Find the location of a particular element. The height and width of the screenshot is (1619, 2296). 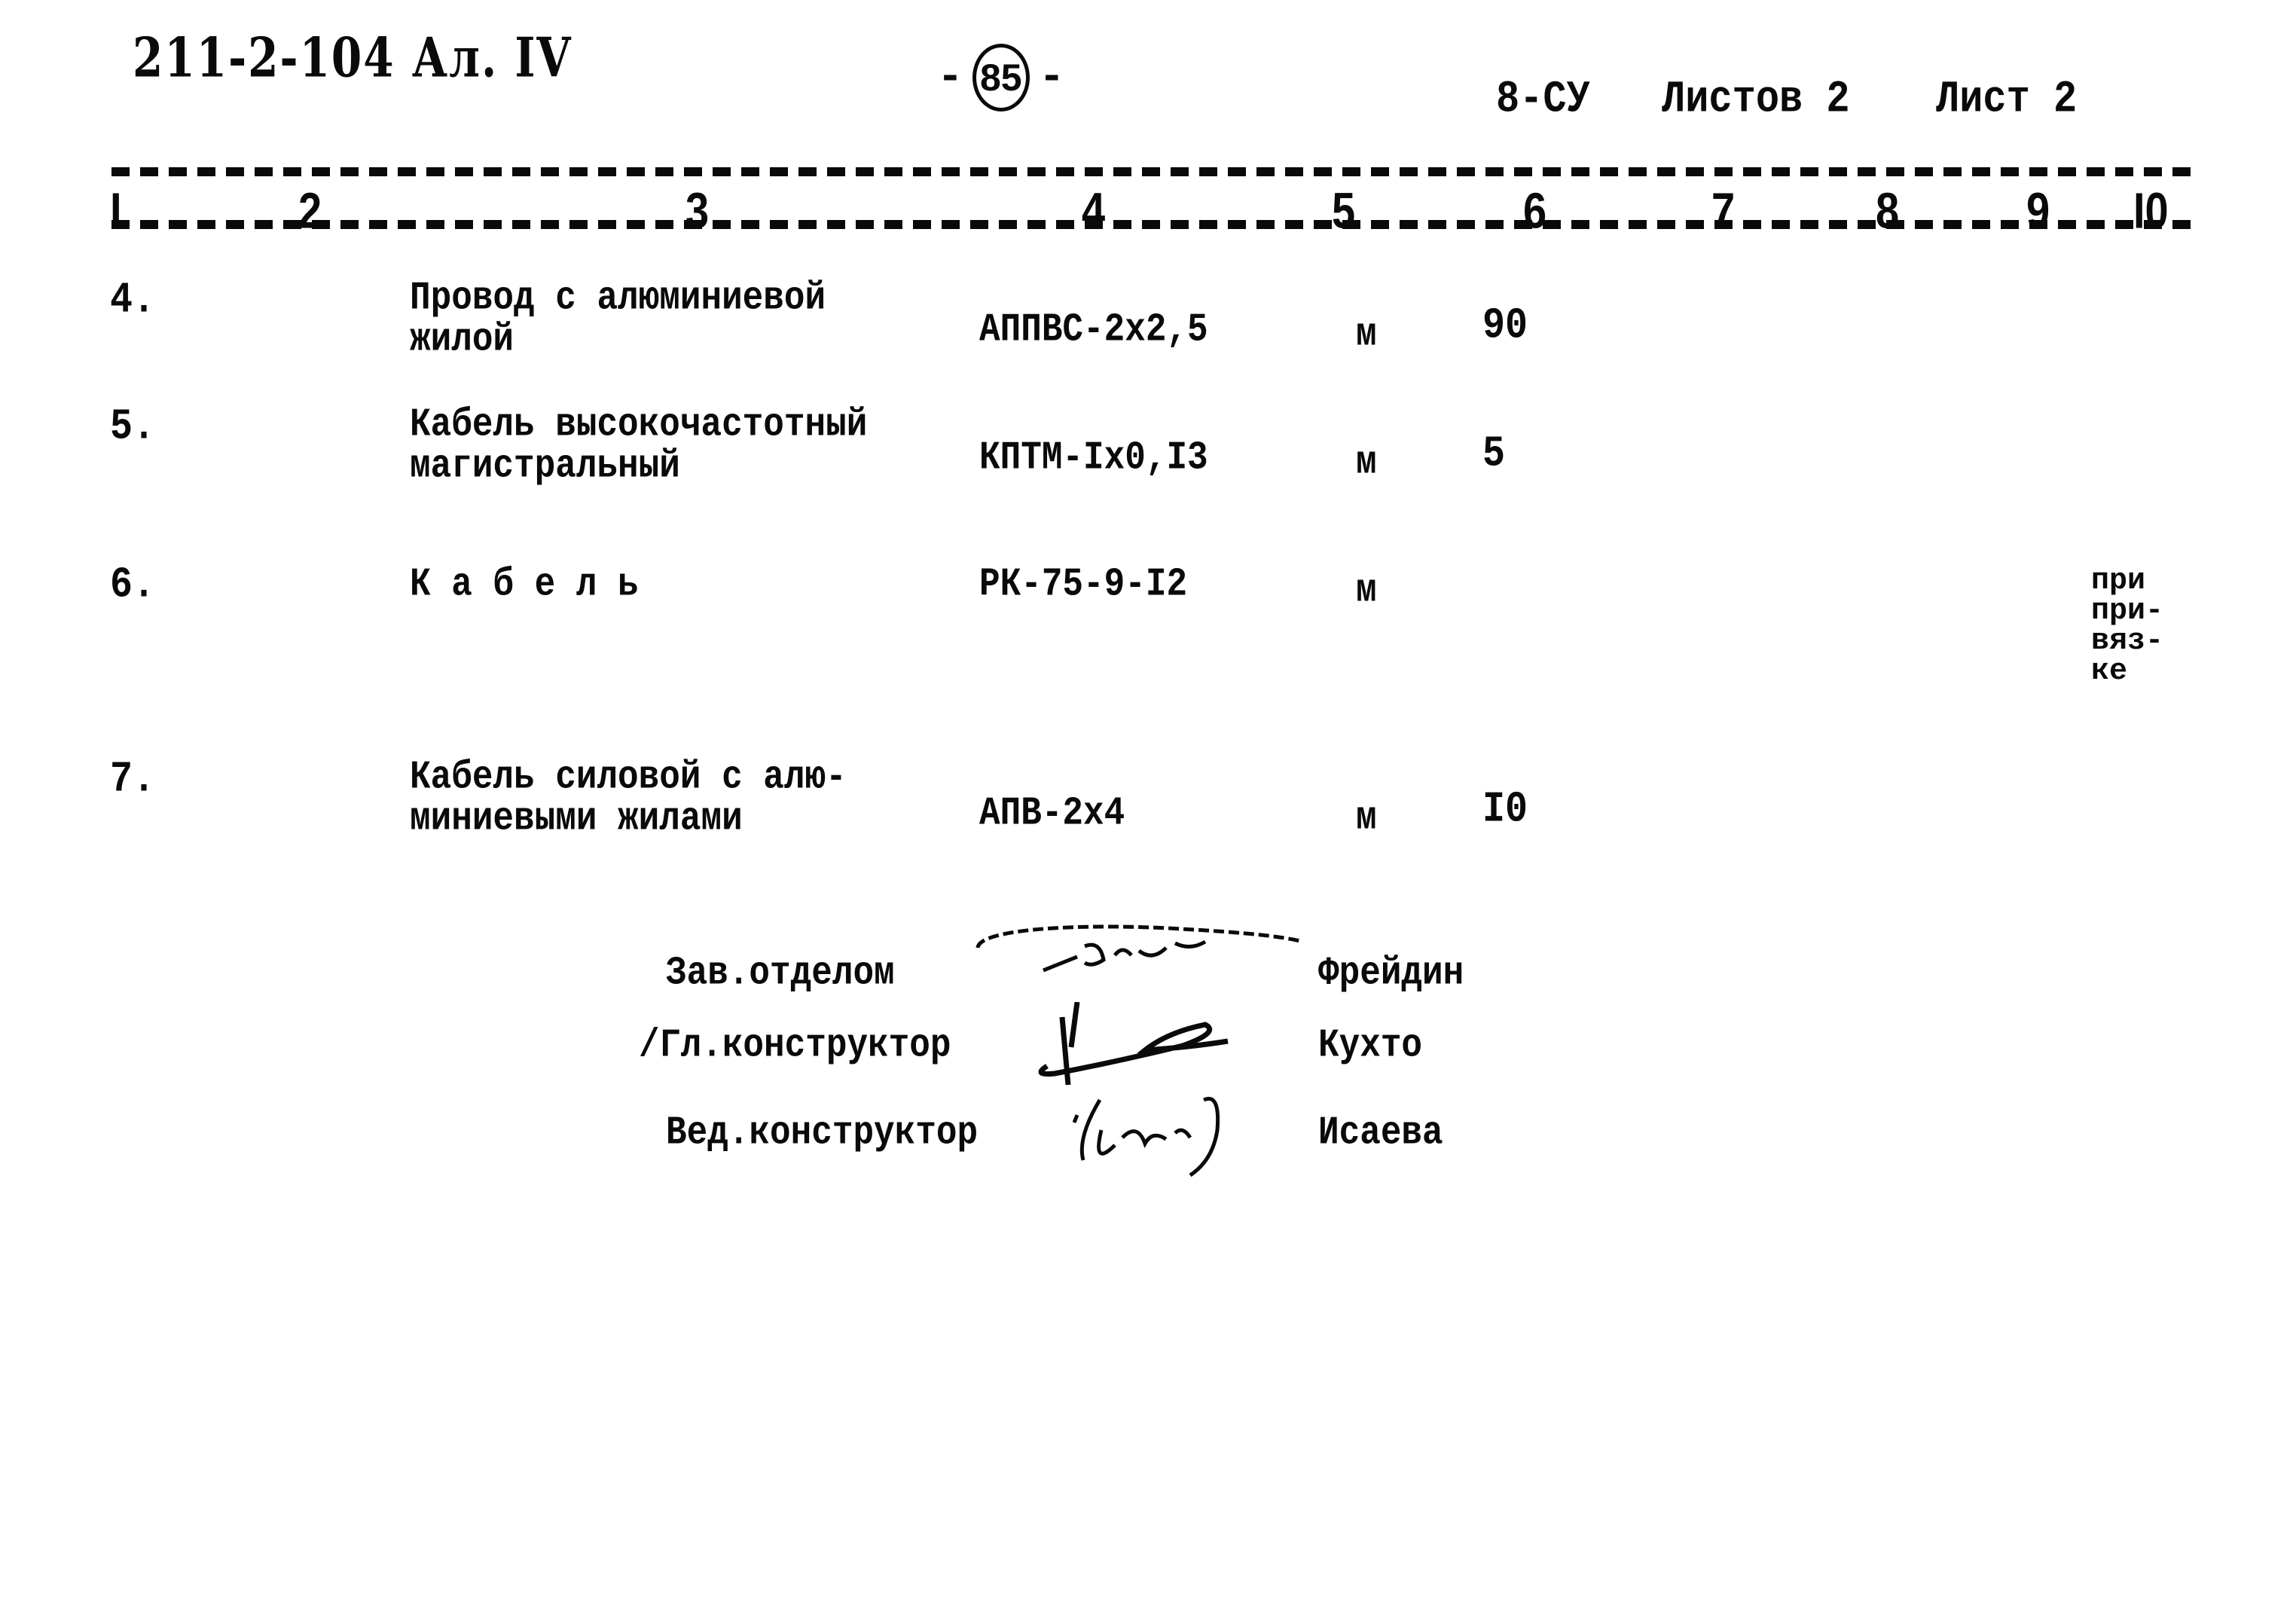

row-type: КПТМ-Iх0,I3 is located at coordinates (1093, 458).